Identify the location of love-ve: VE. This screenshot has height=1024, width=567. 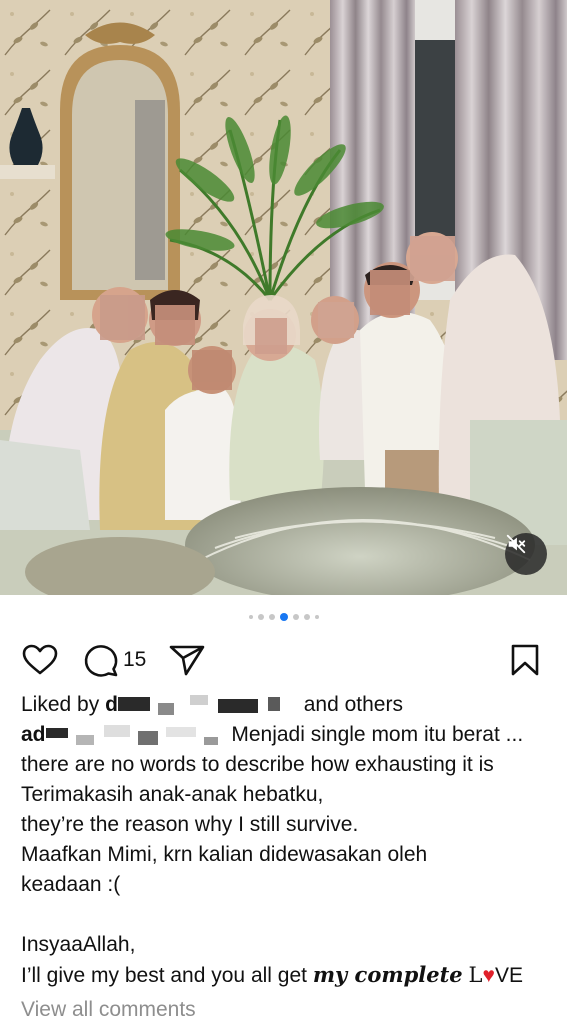
(508, 975).